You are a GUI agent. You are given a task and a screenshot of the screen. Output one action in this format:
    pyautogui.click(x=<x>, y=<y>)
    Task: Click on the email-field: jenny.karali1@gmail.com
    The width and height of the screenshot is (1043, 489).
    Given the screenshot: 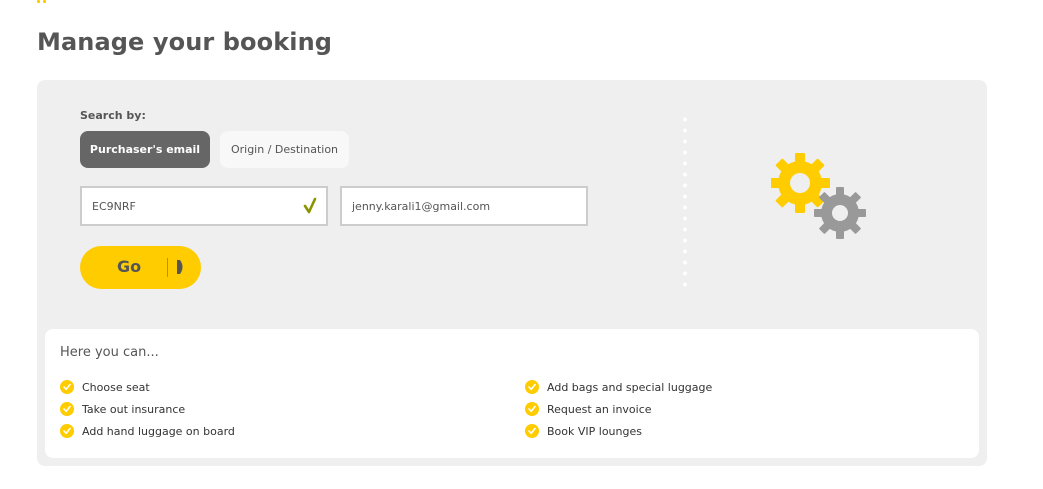 What is the action you would take?
    pyautogui.click(x=464, y=206)
    